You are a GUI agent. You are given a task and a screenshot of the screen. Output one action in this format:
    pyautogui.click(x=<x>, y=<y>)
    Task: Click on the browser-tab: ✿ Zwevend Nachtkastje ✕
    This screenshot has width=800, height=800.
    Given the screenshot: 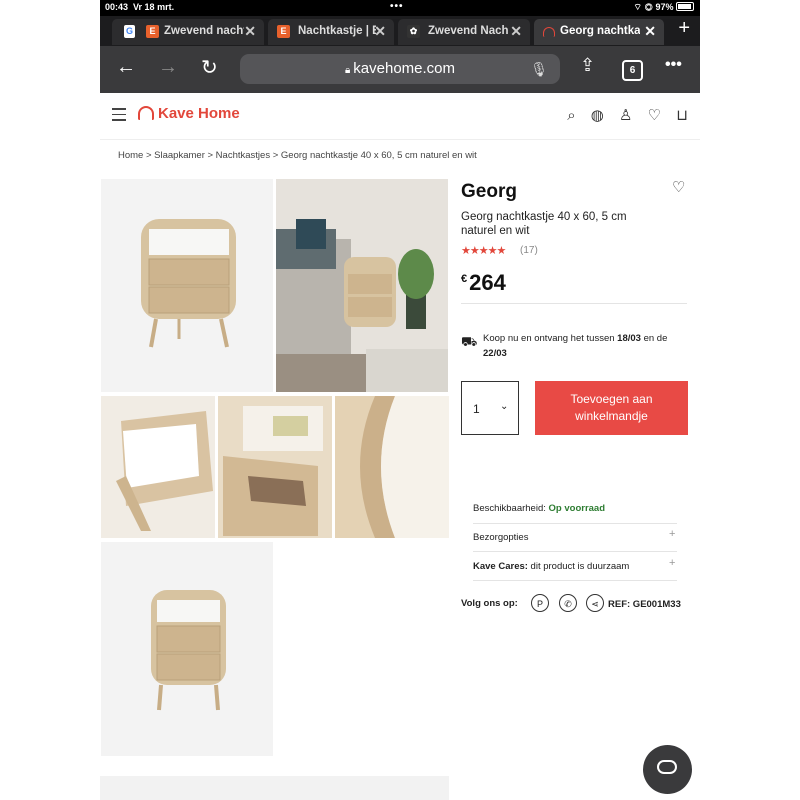 What is the action you would take?
    pyautogui.click(x=464, y=32)
    